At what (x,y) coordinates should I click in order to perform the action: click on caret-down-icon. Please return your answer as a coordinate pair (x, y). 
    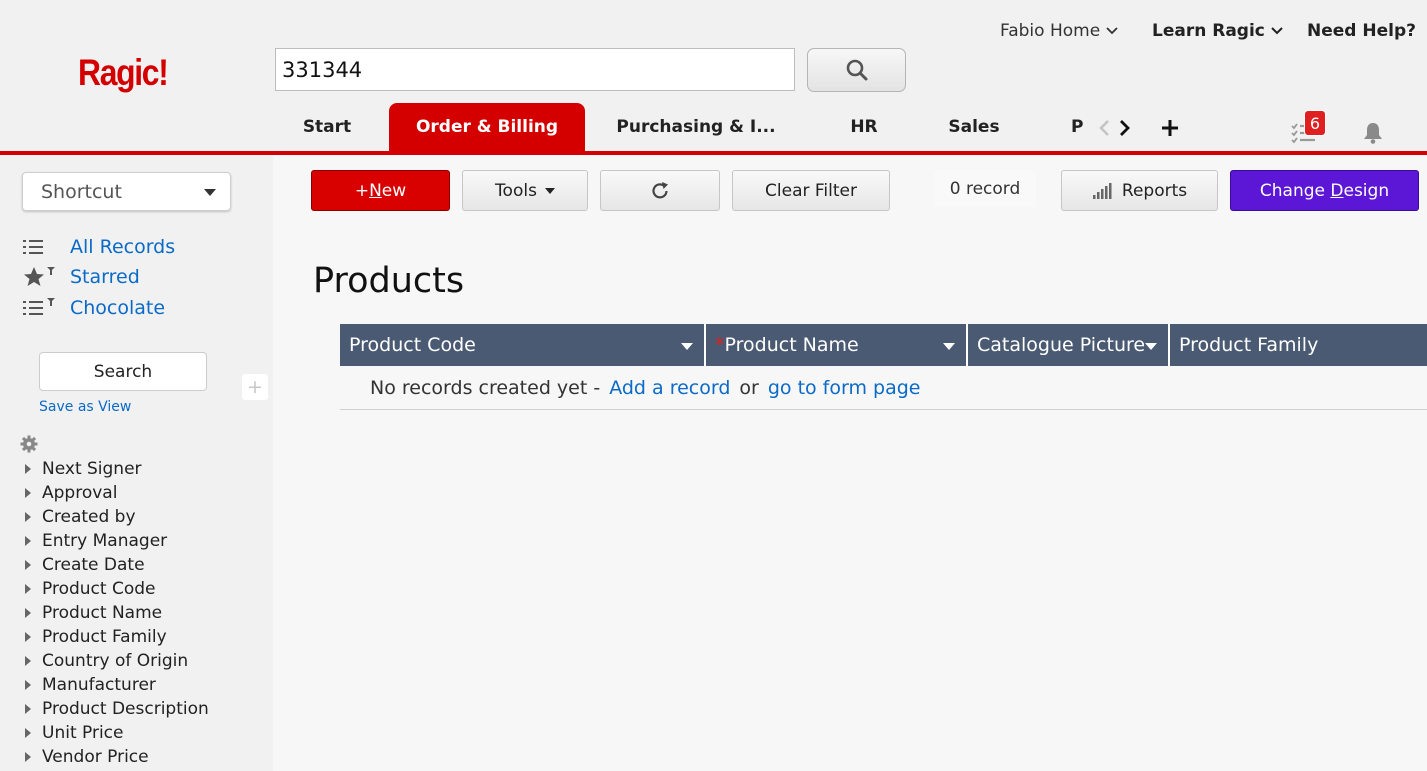
    Looking at the image, I should click on (210, 192).